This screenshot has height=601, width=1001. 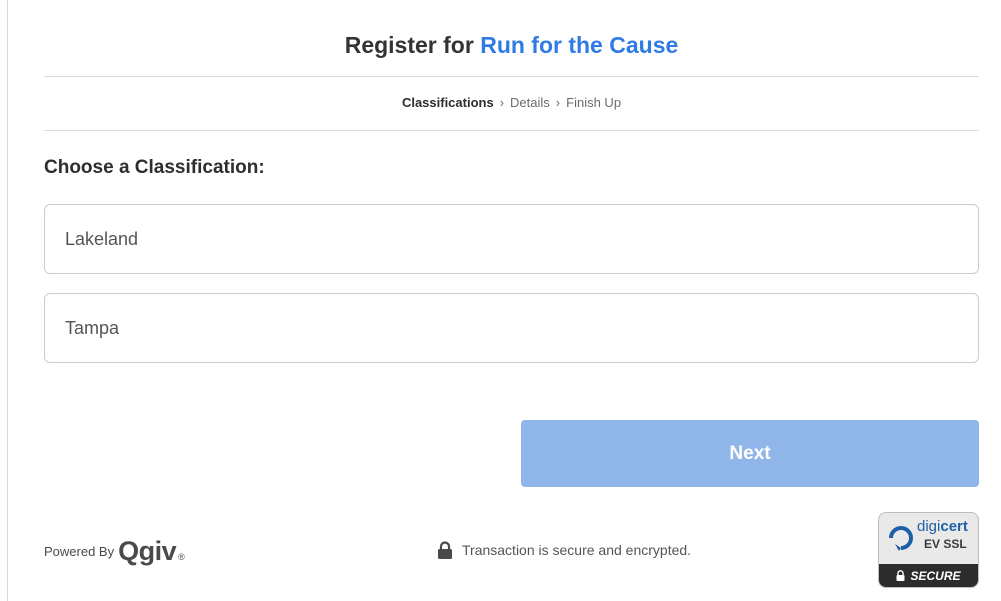 What do you see at coordinates (511, 239) in the screenshot?
I see `classification-option-lakeland: Lakeland` at bounding box center [511, 239].